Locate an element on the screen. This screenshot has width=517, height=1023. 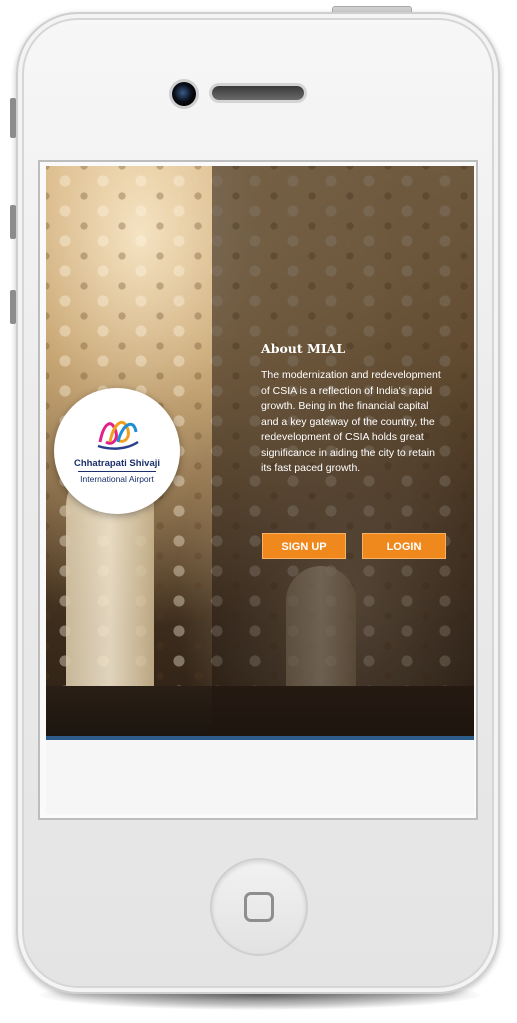
screen-footer is located at coordinates (260, 777).